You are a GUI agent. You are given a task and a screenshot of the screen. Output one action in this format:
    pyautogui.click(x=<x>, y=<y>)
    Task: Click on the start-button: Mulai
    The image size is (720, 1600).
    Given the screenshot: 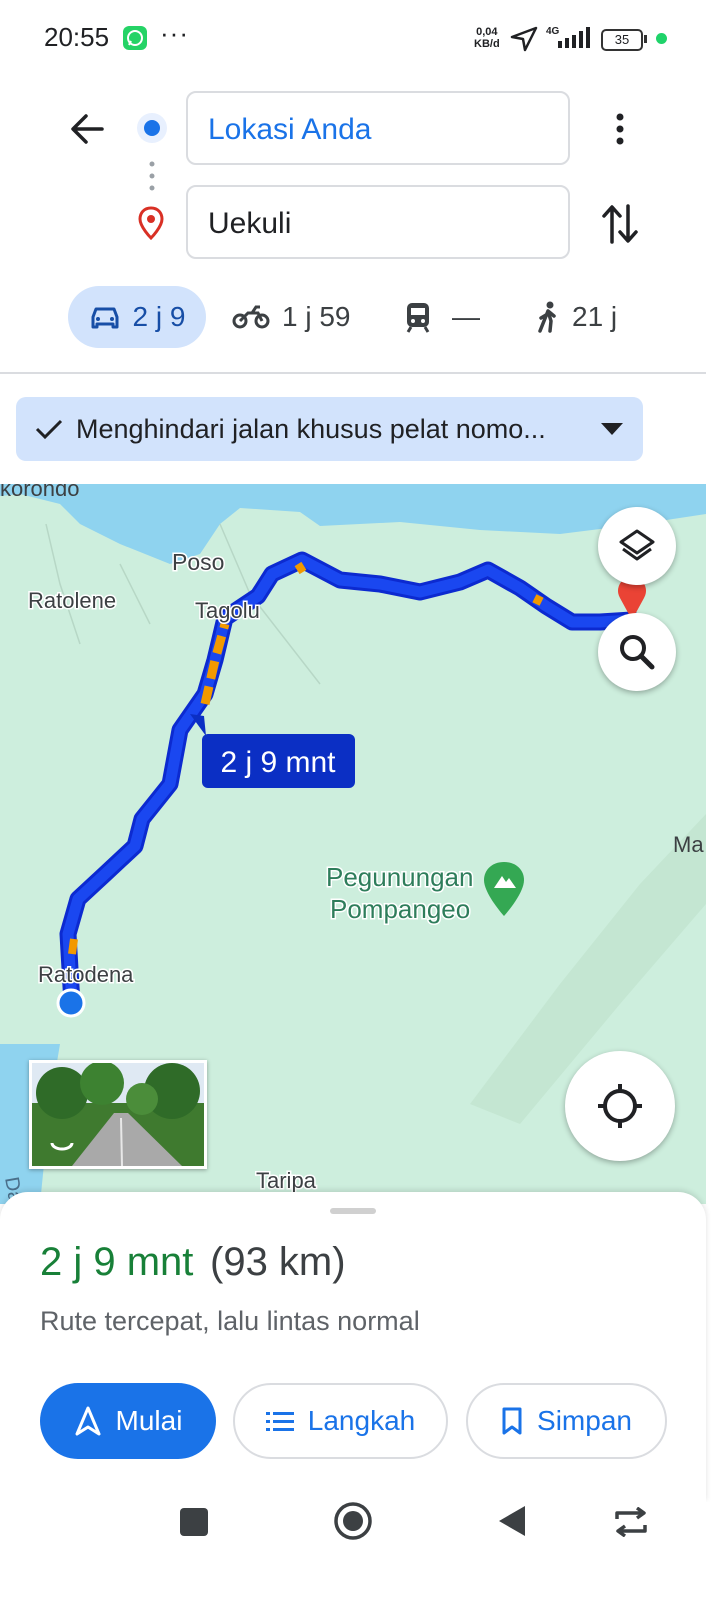 What is the action you would take?
    pyautogui.click(x=128, y=1421)
    